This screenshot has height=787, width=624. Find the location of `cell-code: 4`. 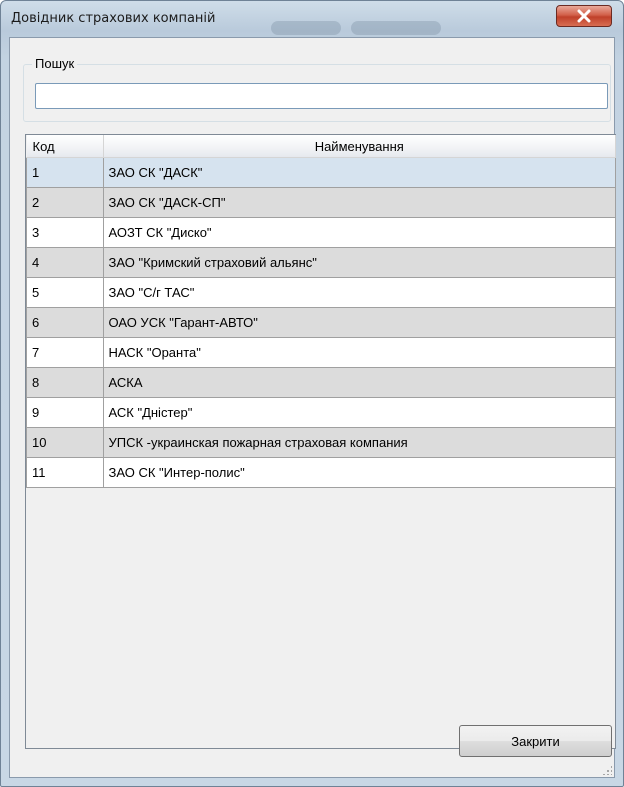

cell-code: 4 is located at coordinates (65, 262).